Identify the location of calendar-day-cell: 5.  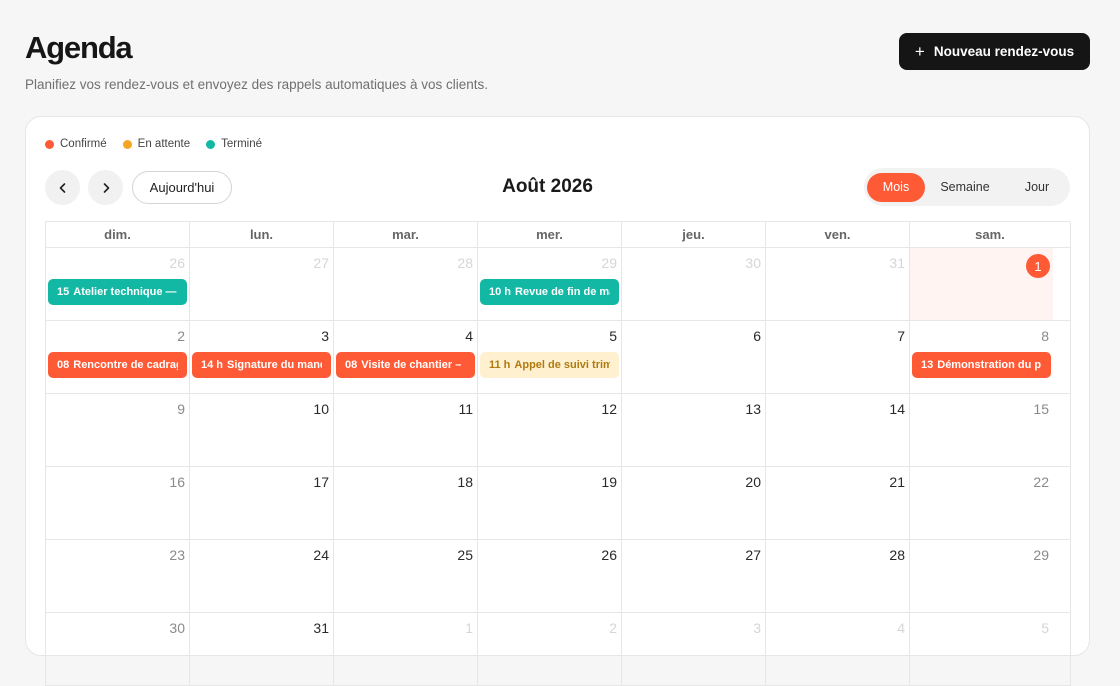
(990, 649).